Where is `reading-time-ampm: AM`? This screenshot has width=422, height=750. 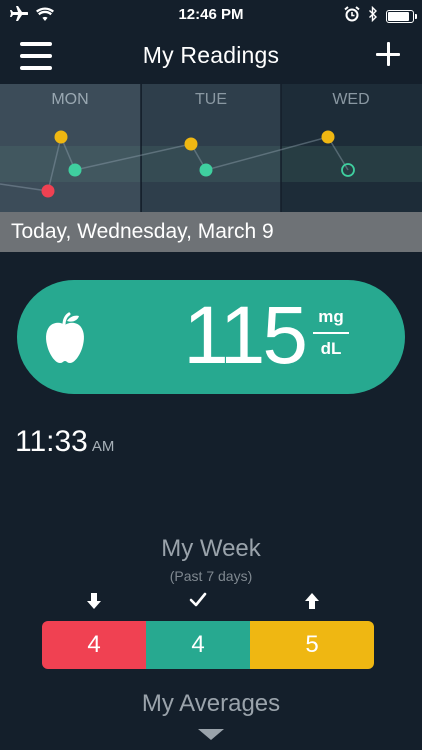 reading-time-ampm: AM is located at coordinates (103, 446).